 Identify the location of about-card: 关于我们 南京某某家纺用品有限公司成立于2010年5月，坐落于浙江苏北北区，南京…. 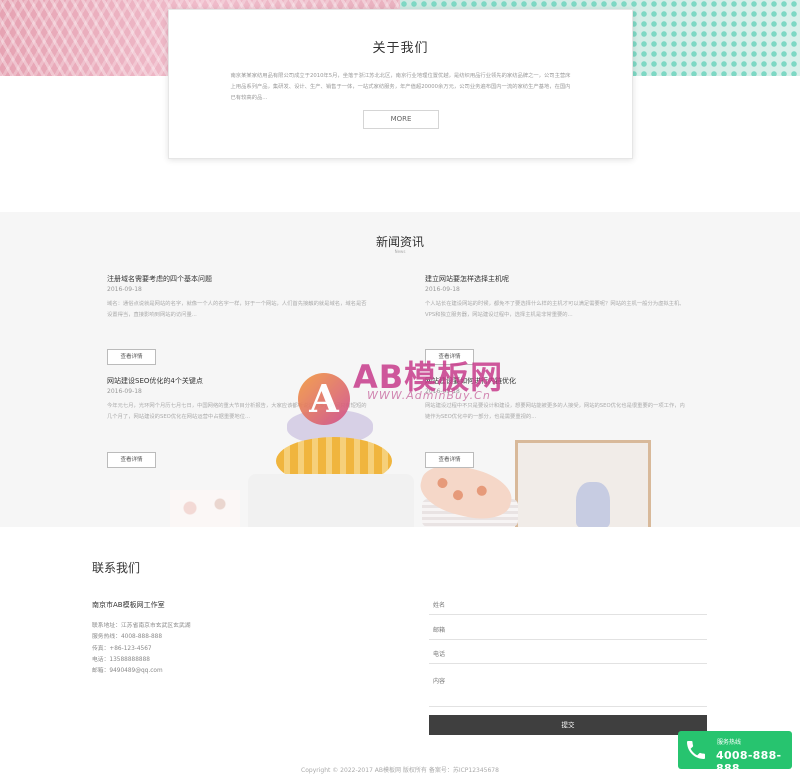
(400, 84).